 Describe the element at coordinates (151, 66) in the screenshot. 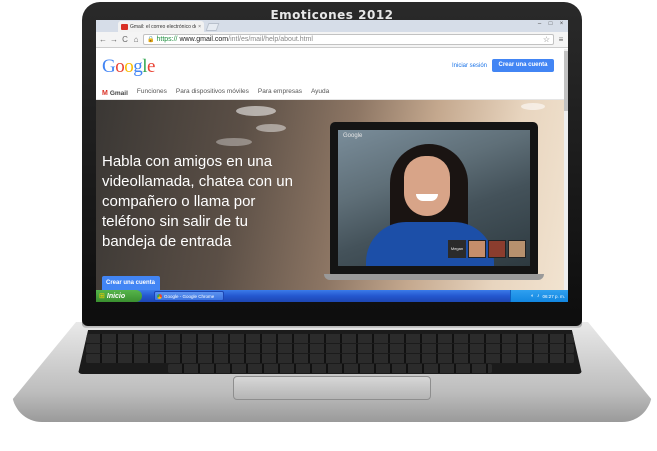

I see `logo-letter: e` at that location.